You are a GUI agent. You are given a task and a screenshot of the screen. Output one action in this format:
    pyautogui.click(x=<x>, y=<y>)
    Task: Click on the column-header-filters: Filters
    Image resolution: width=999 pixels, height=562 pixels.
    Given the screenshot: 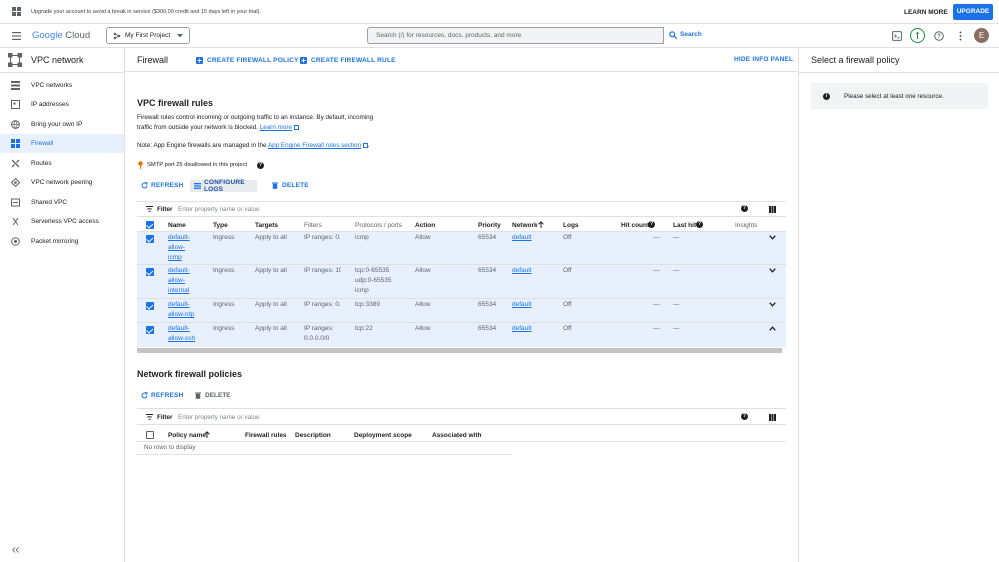 What is the action you would take?
    pyautogui.click(x=313, y=225)
    